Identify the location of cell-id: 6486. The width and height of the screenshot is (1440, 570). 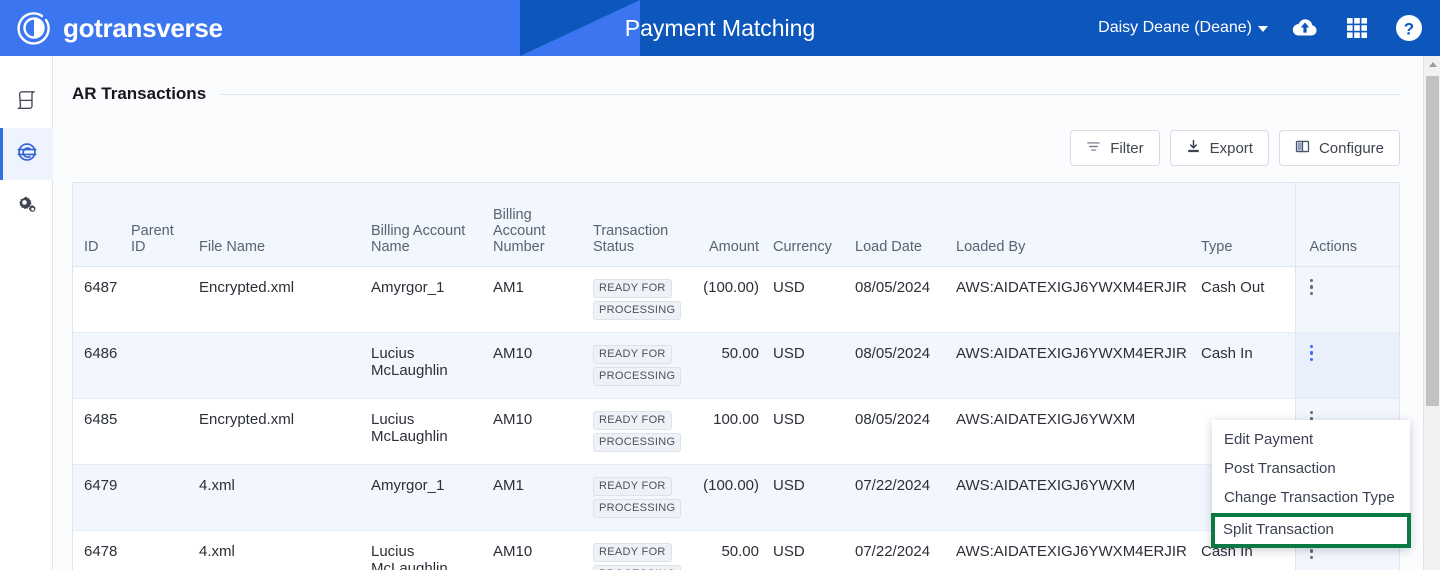
(102, 365).